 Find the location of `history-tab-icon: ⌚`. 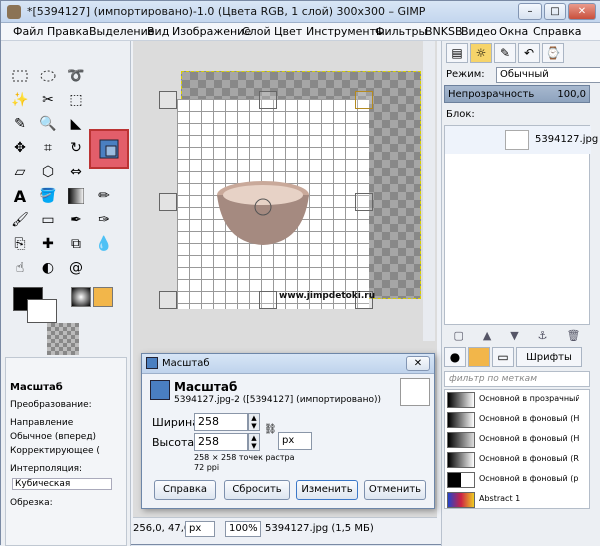

history-tab-icon: ⌚ is located at coordinates (553, 53).